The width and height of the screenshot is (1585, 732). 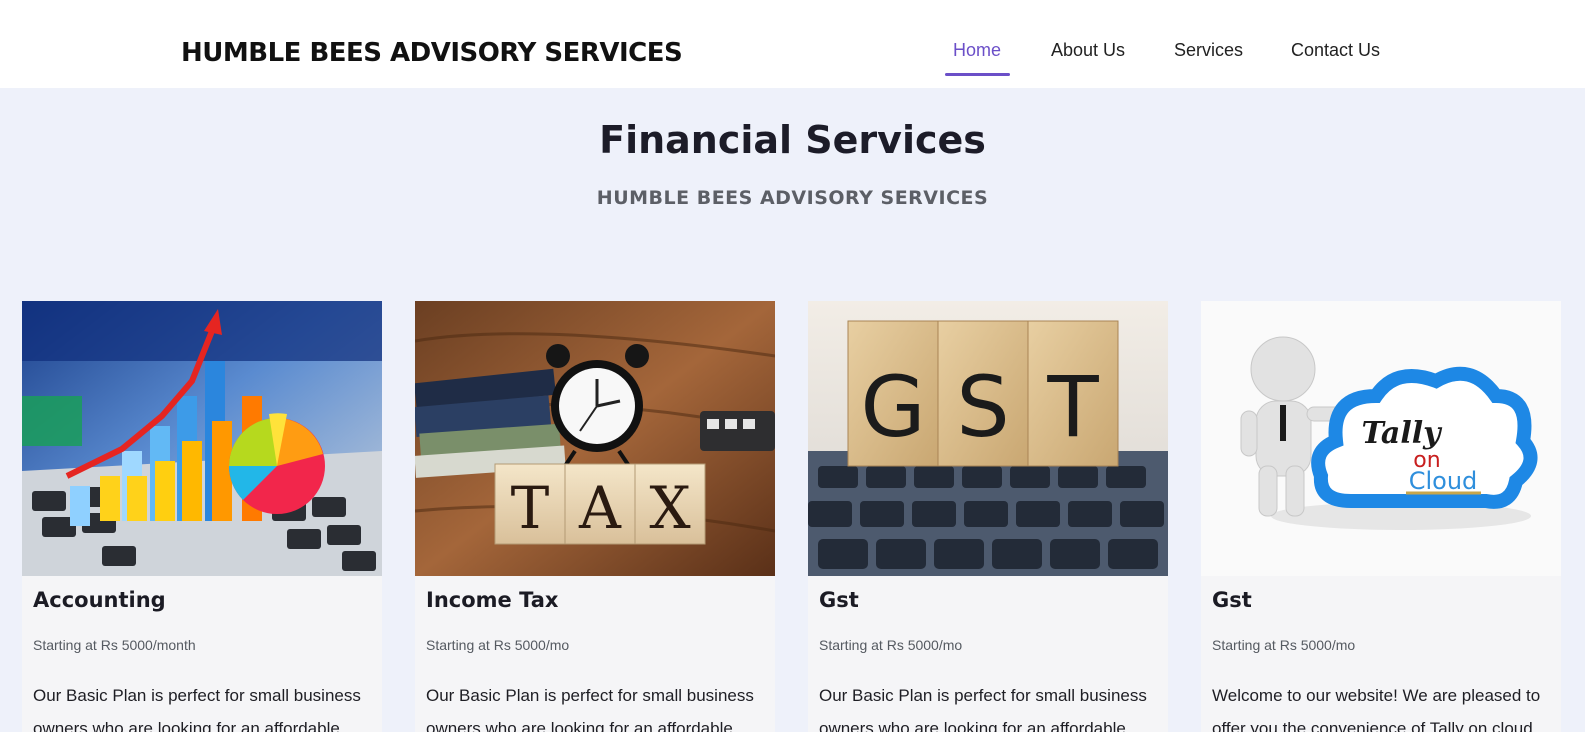 I want to click on svg-text: G, so click(x=892, y=407).